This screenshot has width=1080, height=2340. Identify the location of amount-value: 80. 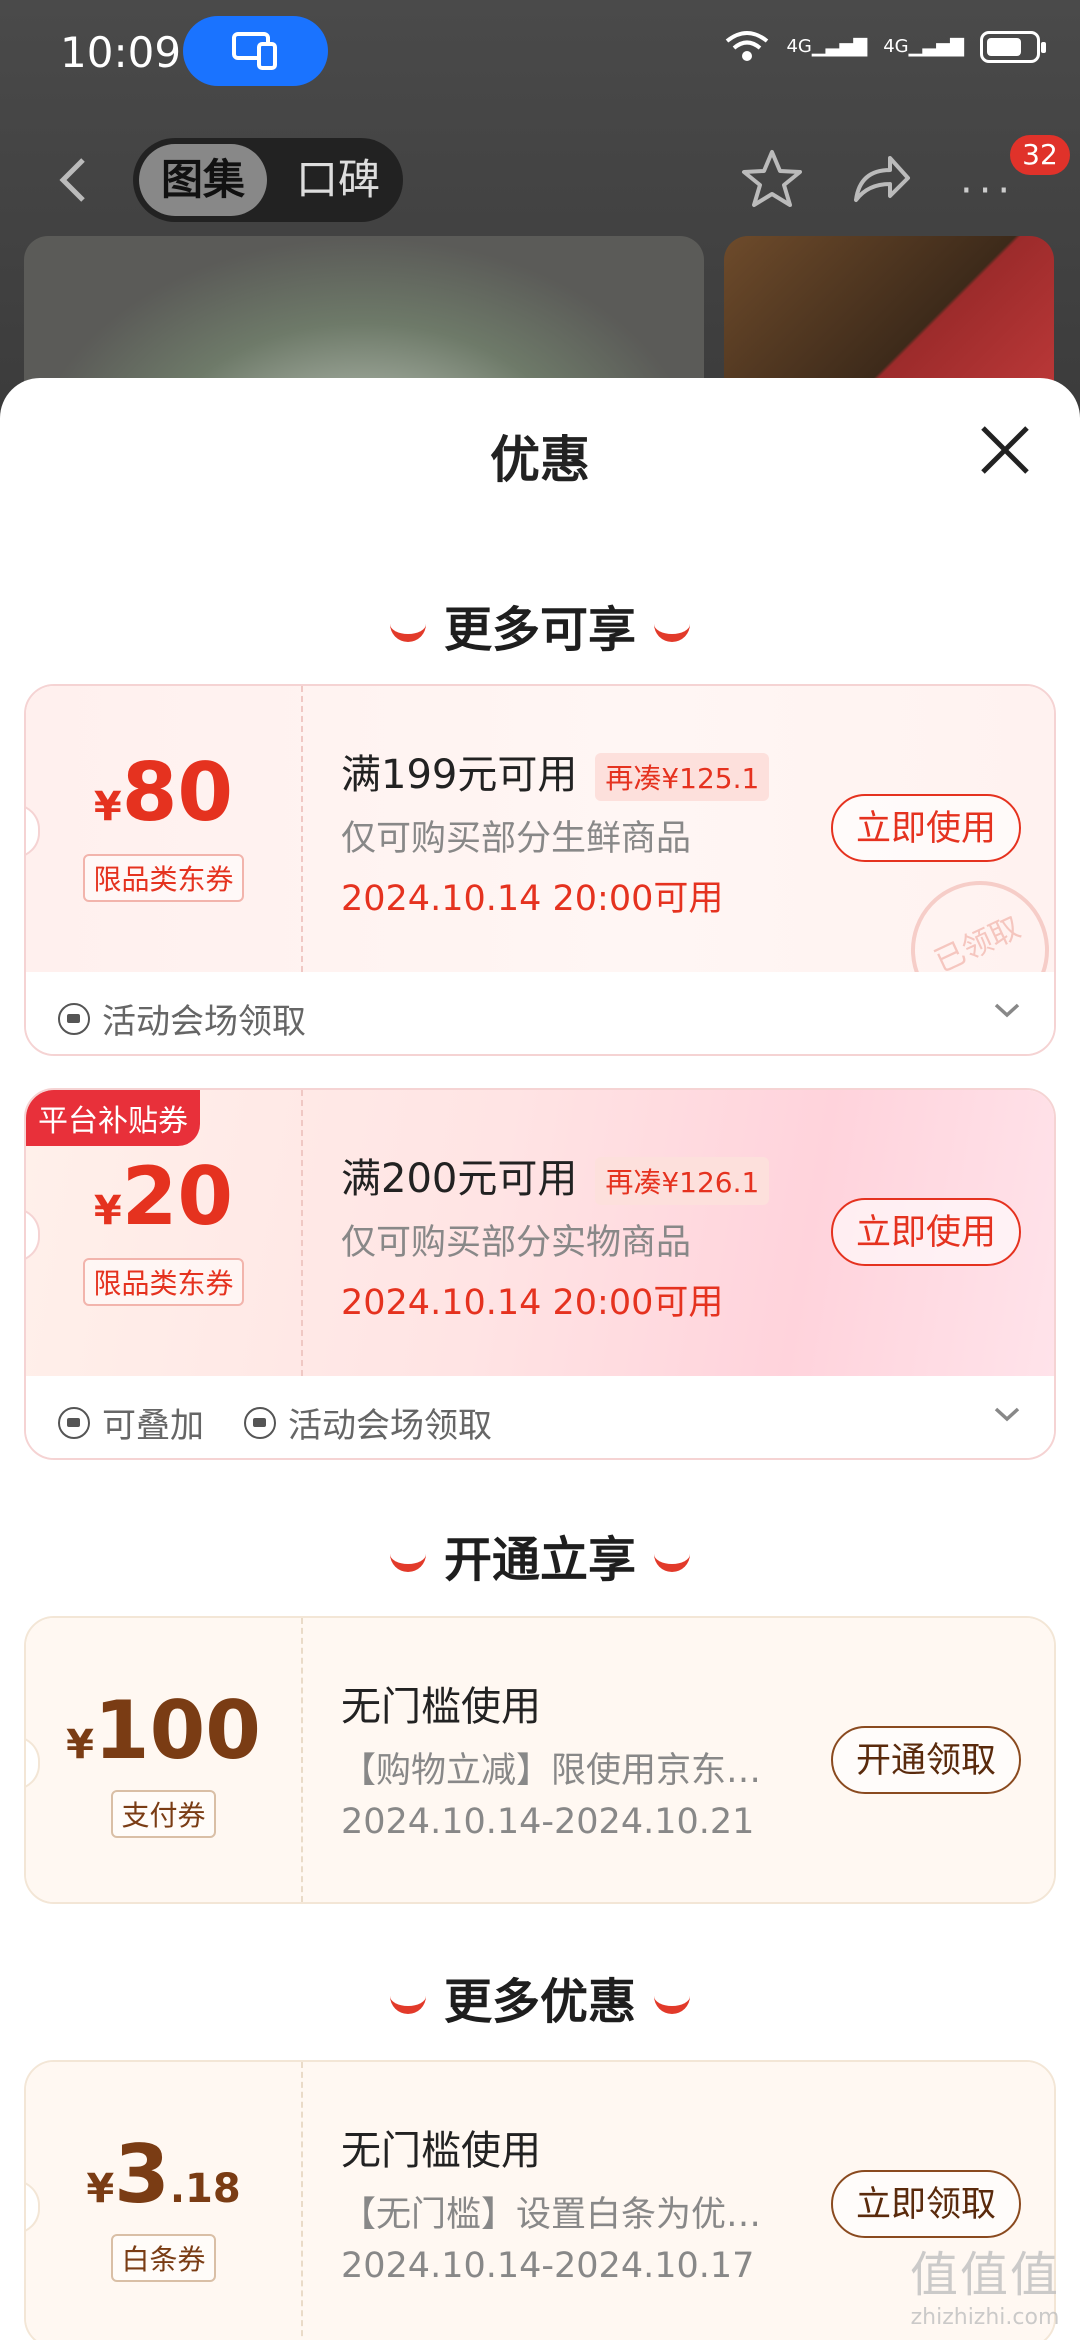
(177, 792).